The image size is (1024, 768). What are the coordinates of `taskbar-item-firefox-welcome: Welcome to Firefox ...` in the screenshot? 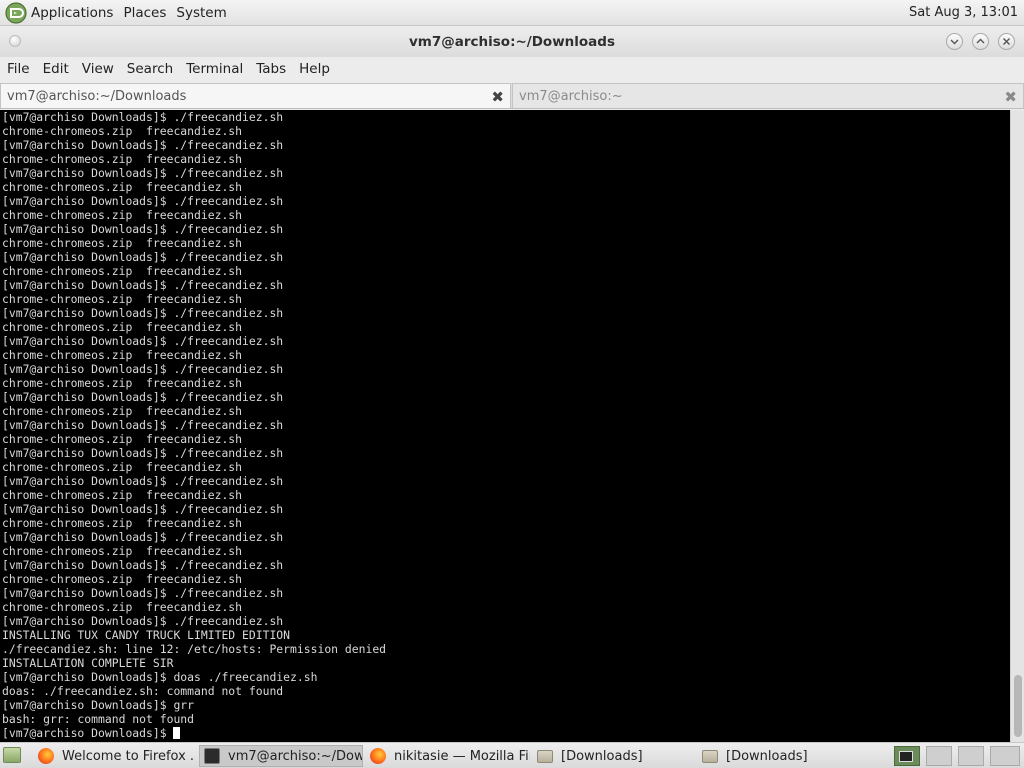 It's located at (114, 756).